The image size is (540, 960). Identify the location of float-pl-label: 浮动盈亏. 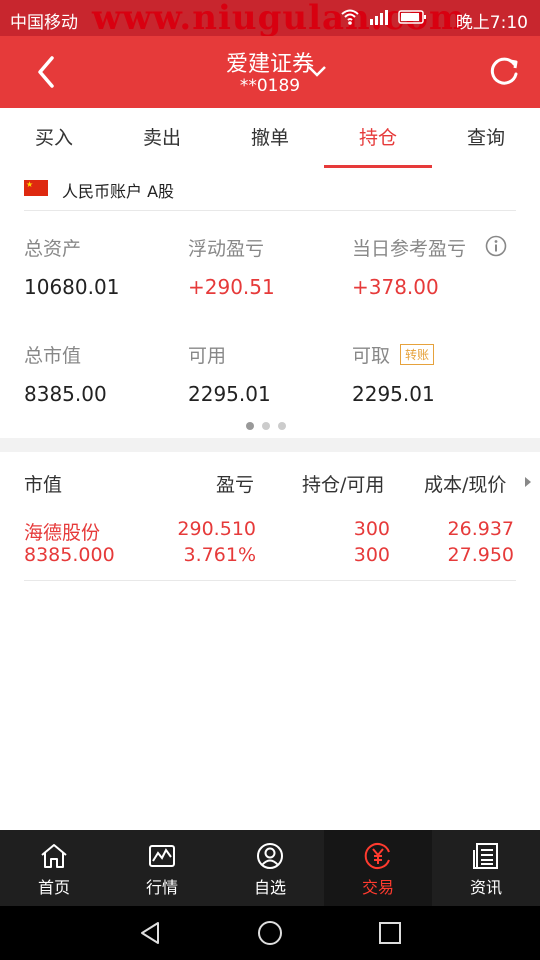
(226, 249).